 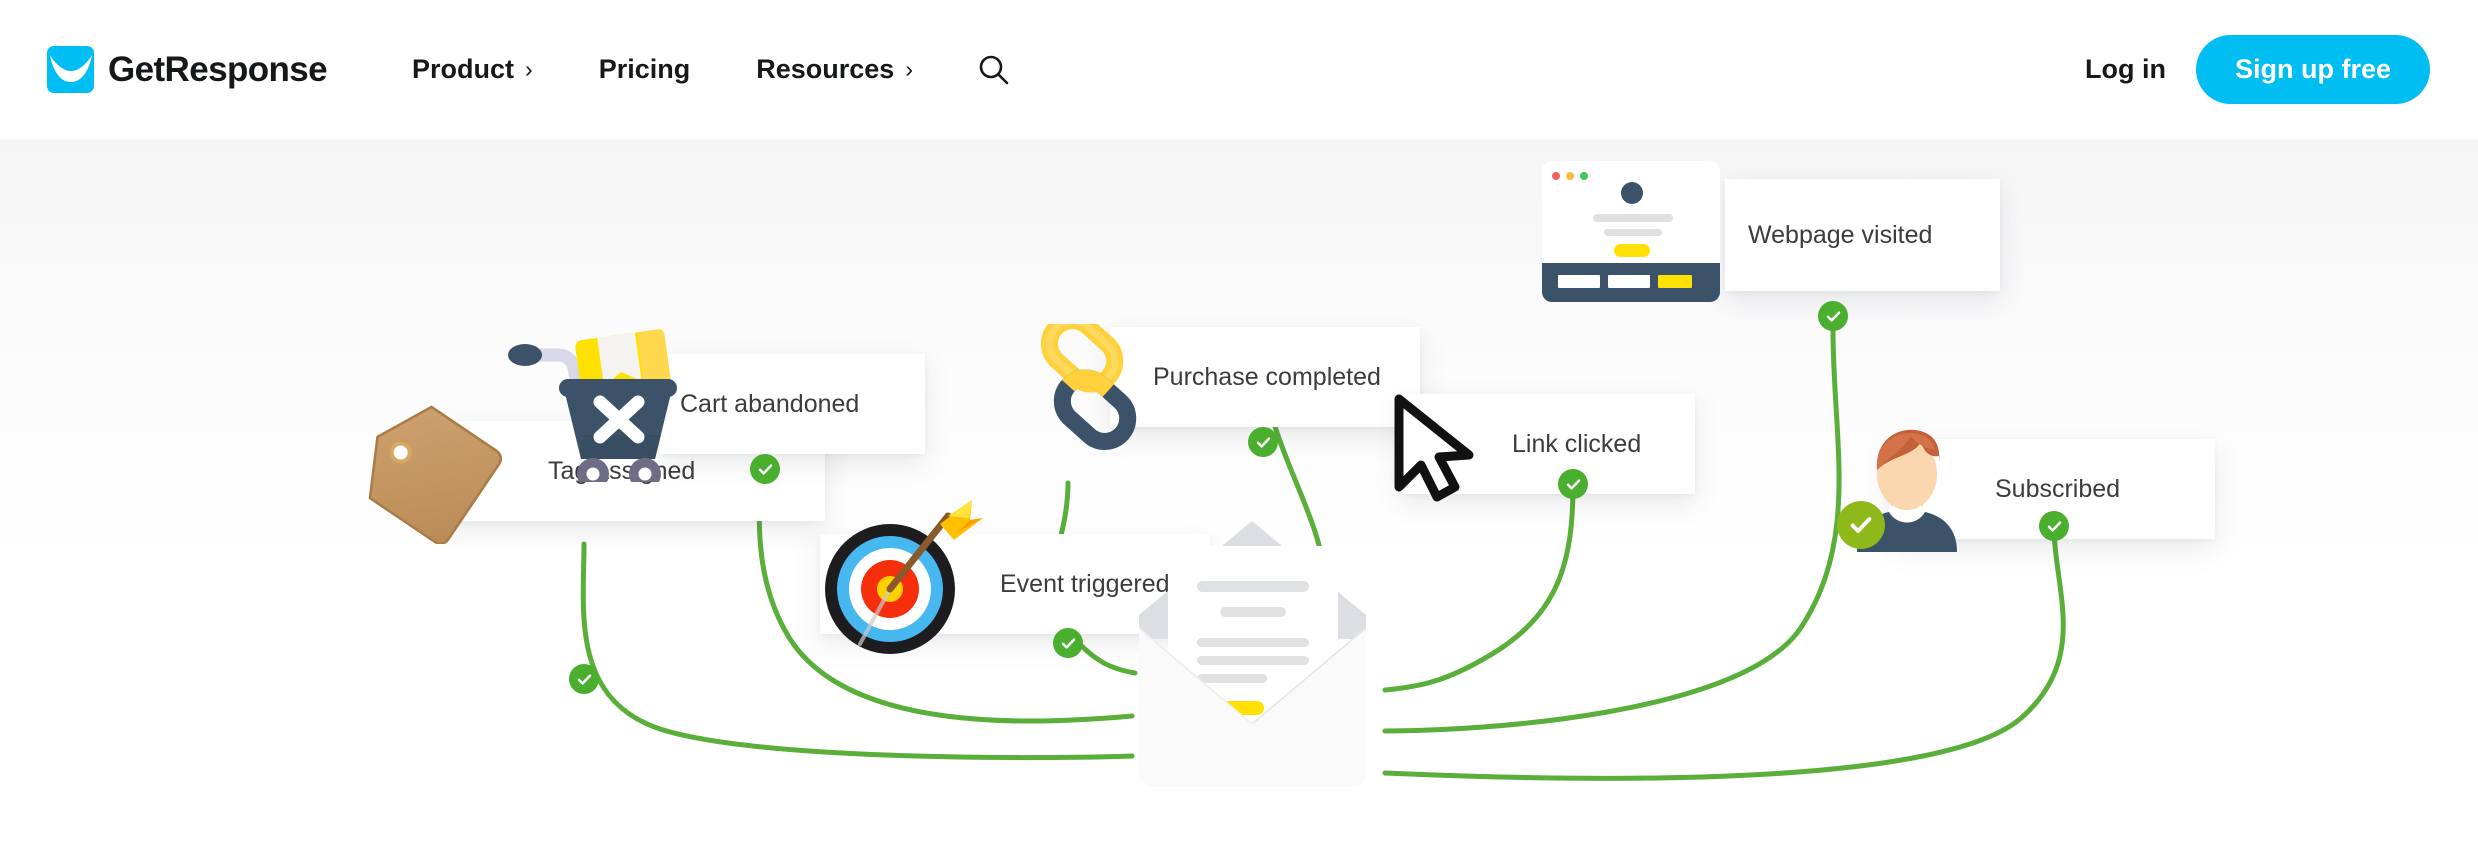 I want to click on nav-item-product-label: Product, so click(x=463, y=69).